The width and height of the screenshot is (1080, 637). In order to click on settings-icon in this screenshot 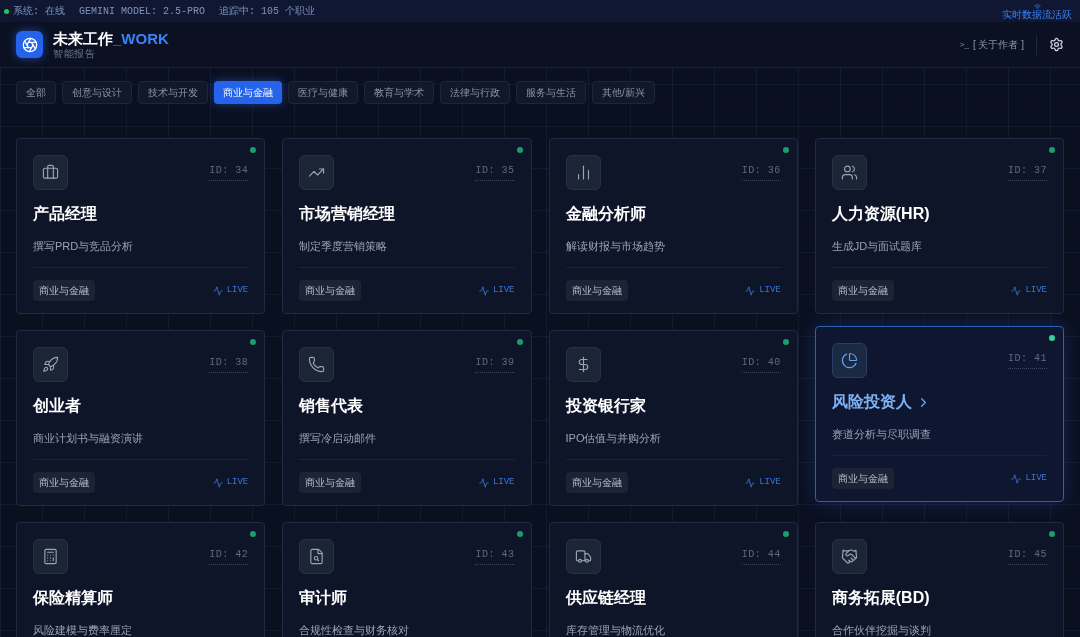, I will do `click(1056, 44)`.